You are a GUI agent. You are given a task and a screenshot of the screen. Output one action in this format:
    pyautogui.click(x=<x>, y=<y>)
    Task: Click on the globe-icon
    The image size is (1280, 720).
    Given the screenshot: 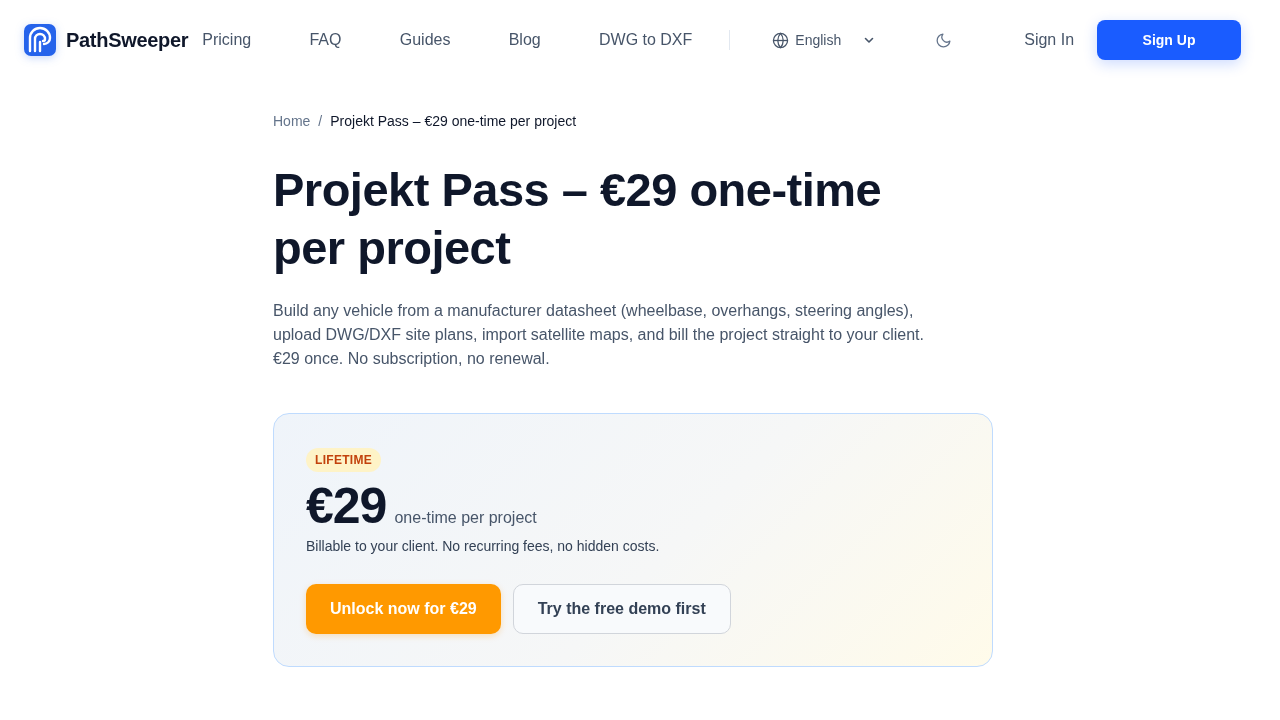 What is the action you would take?
    pyautogui.click(x=781, y=40)
    